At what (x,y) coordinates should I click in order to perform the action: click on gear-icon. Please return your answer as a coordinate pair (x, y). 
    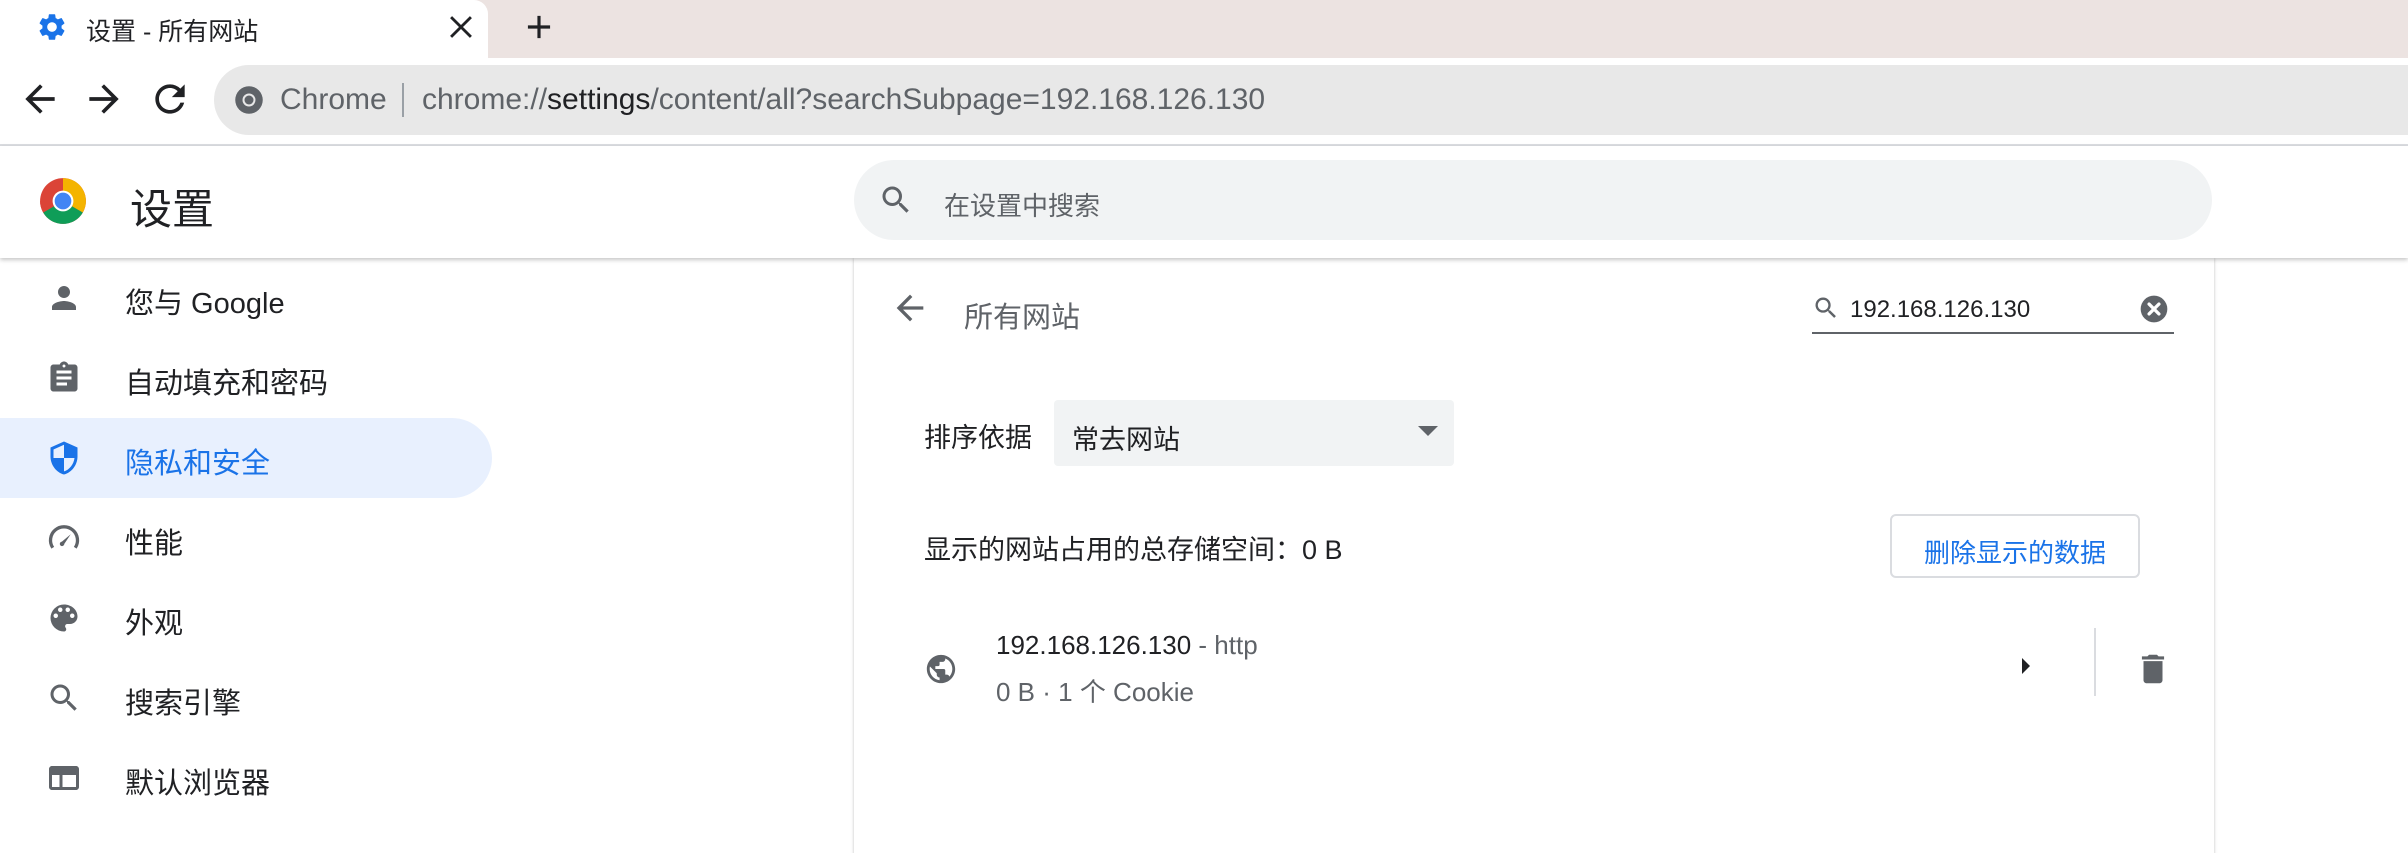
    Looking at the image, I should click on (52, 27).